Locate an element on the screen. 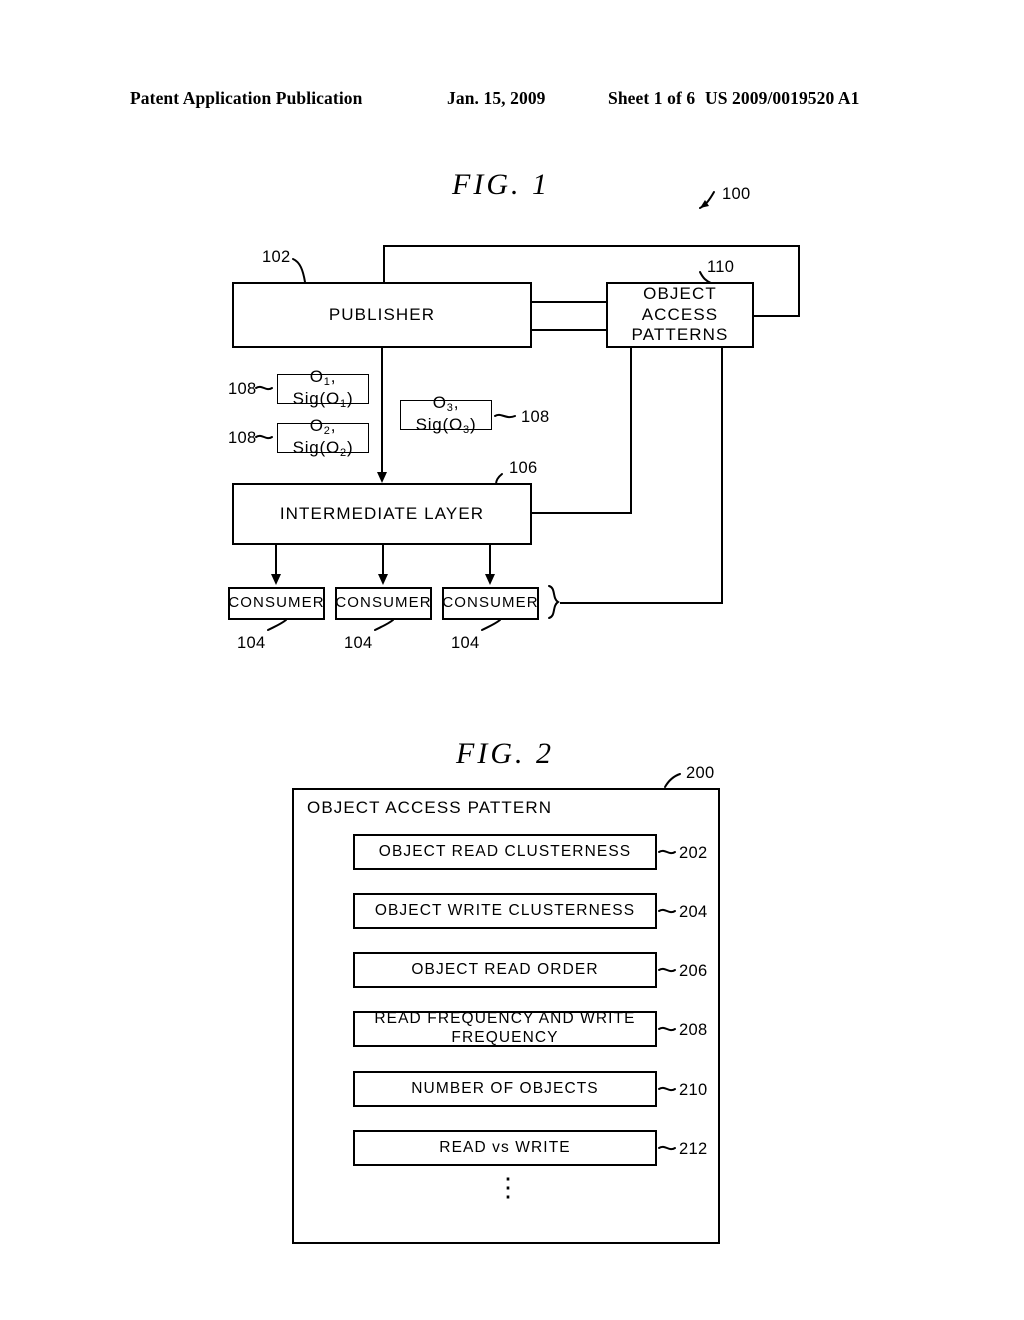 This screenshot has width=1024, height=1320. publisher-label: PUBLISHER is located at coordinates (382, 314).